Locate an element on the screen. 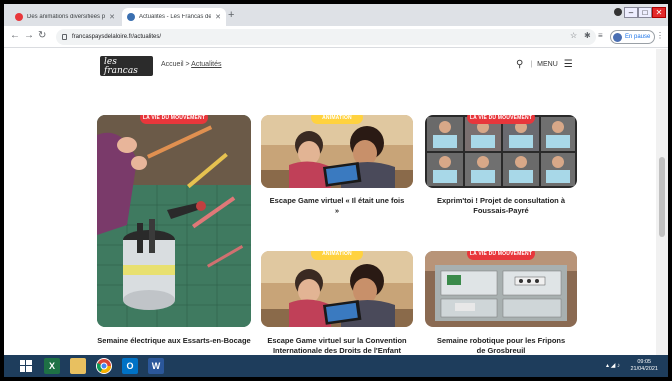 This screenshot has width=672, height=381. browser-tab-2: Actualités - Les Francas des Pays ... ✕ is located at coordinates (174, 17).